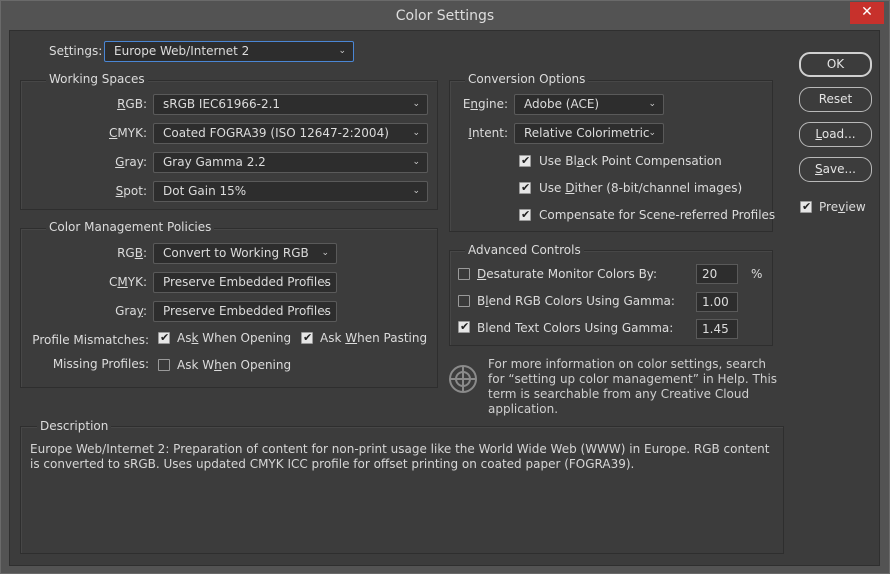 Image resolution: width=890 pixels, height=574 pixels. Describe the element at coordinates (182, 51) in the screenshot. I see `settings-value: Europe Web/Internet 2` at that location.